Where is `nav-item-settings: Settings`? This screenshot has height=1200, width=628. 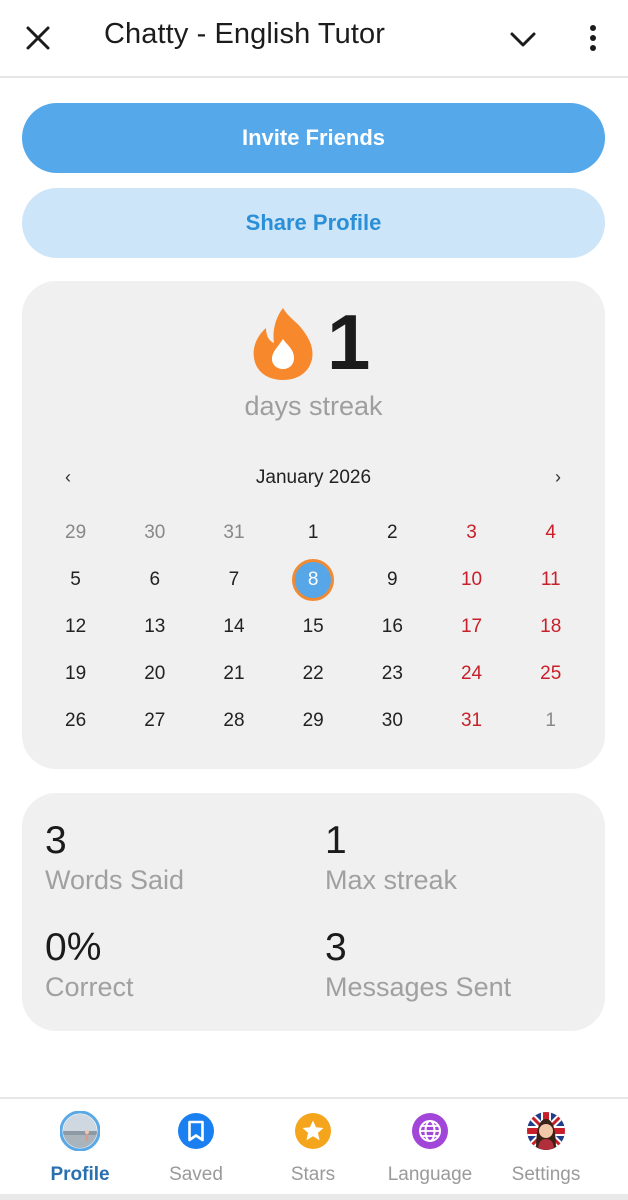 nav-item-settings: Settings is located at coordinates (546, 1149).